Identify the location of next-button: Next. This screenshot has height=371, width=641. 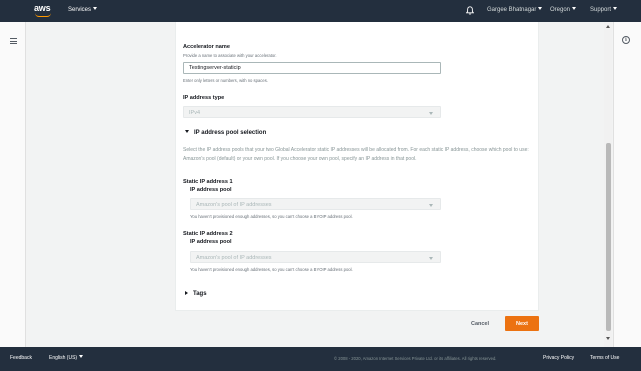
(522, 323).